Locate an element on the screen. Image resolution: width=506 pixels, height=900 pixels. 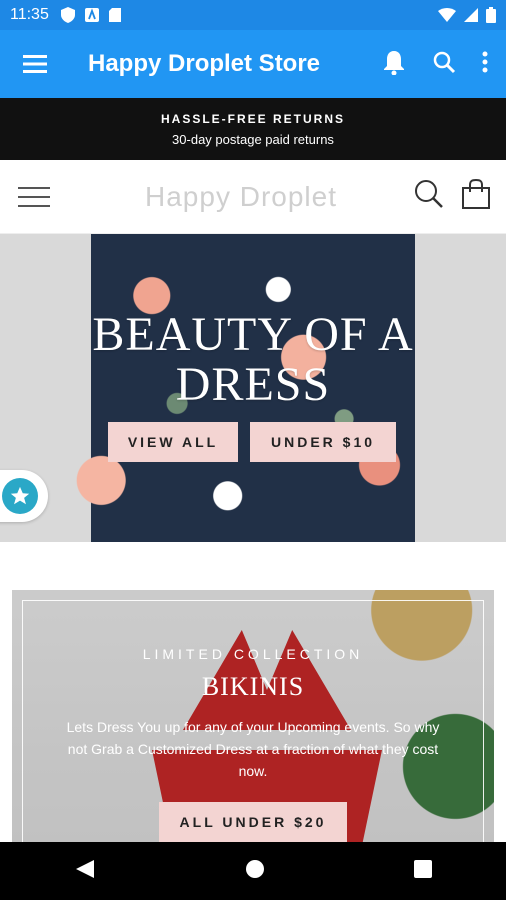
home-icon is located at coordinates (254, 868).